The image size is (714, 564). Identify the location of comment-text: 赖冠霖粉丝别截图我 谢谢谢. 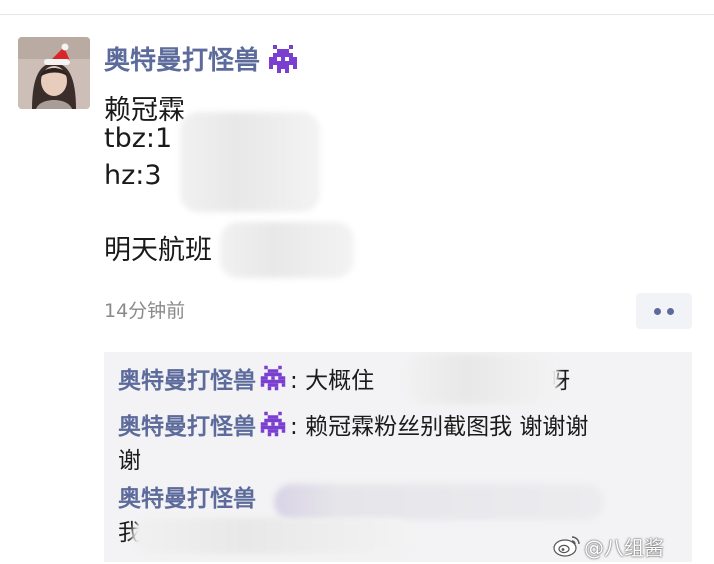
(447, 427).